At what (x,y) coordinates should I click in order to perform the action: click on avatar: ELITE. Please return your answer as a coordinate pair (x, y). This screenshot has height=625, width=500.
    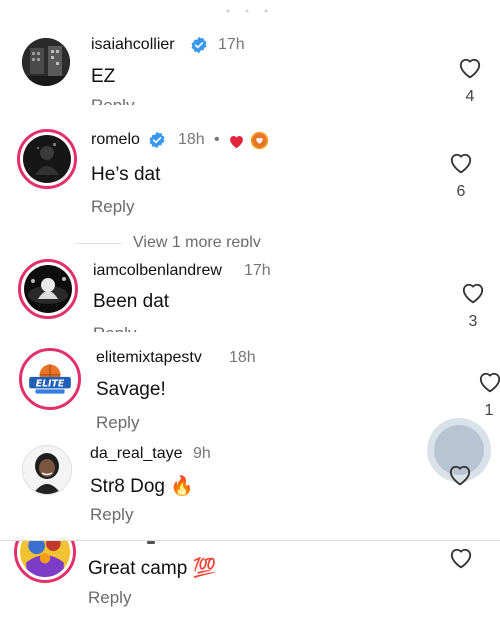
    Looking at the image, I should click on (50, 379).